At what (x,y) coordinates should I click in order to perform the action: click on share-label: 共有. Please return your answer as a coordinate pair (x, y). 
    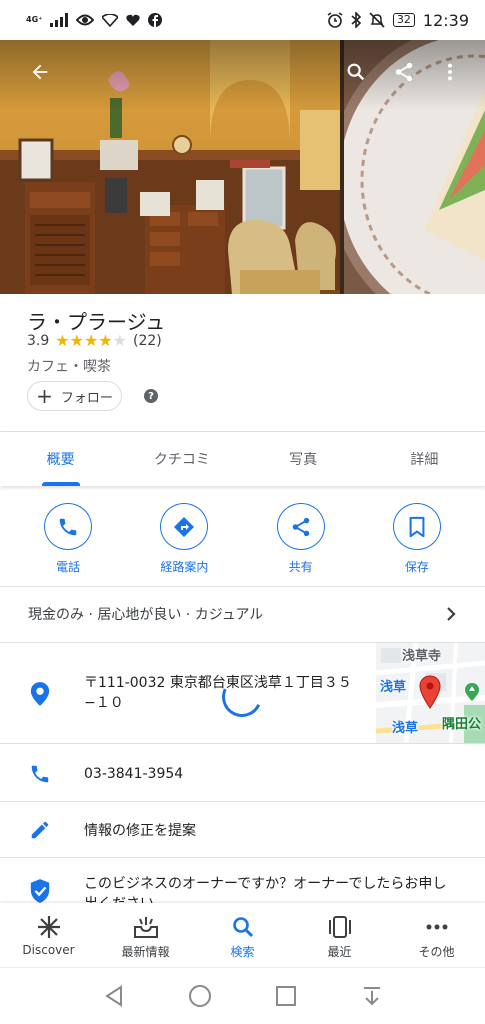
    Looking at the image, I should click on (300, 567).